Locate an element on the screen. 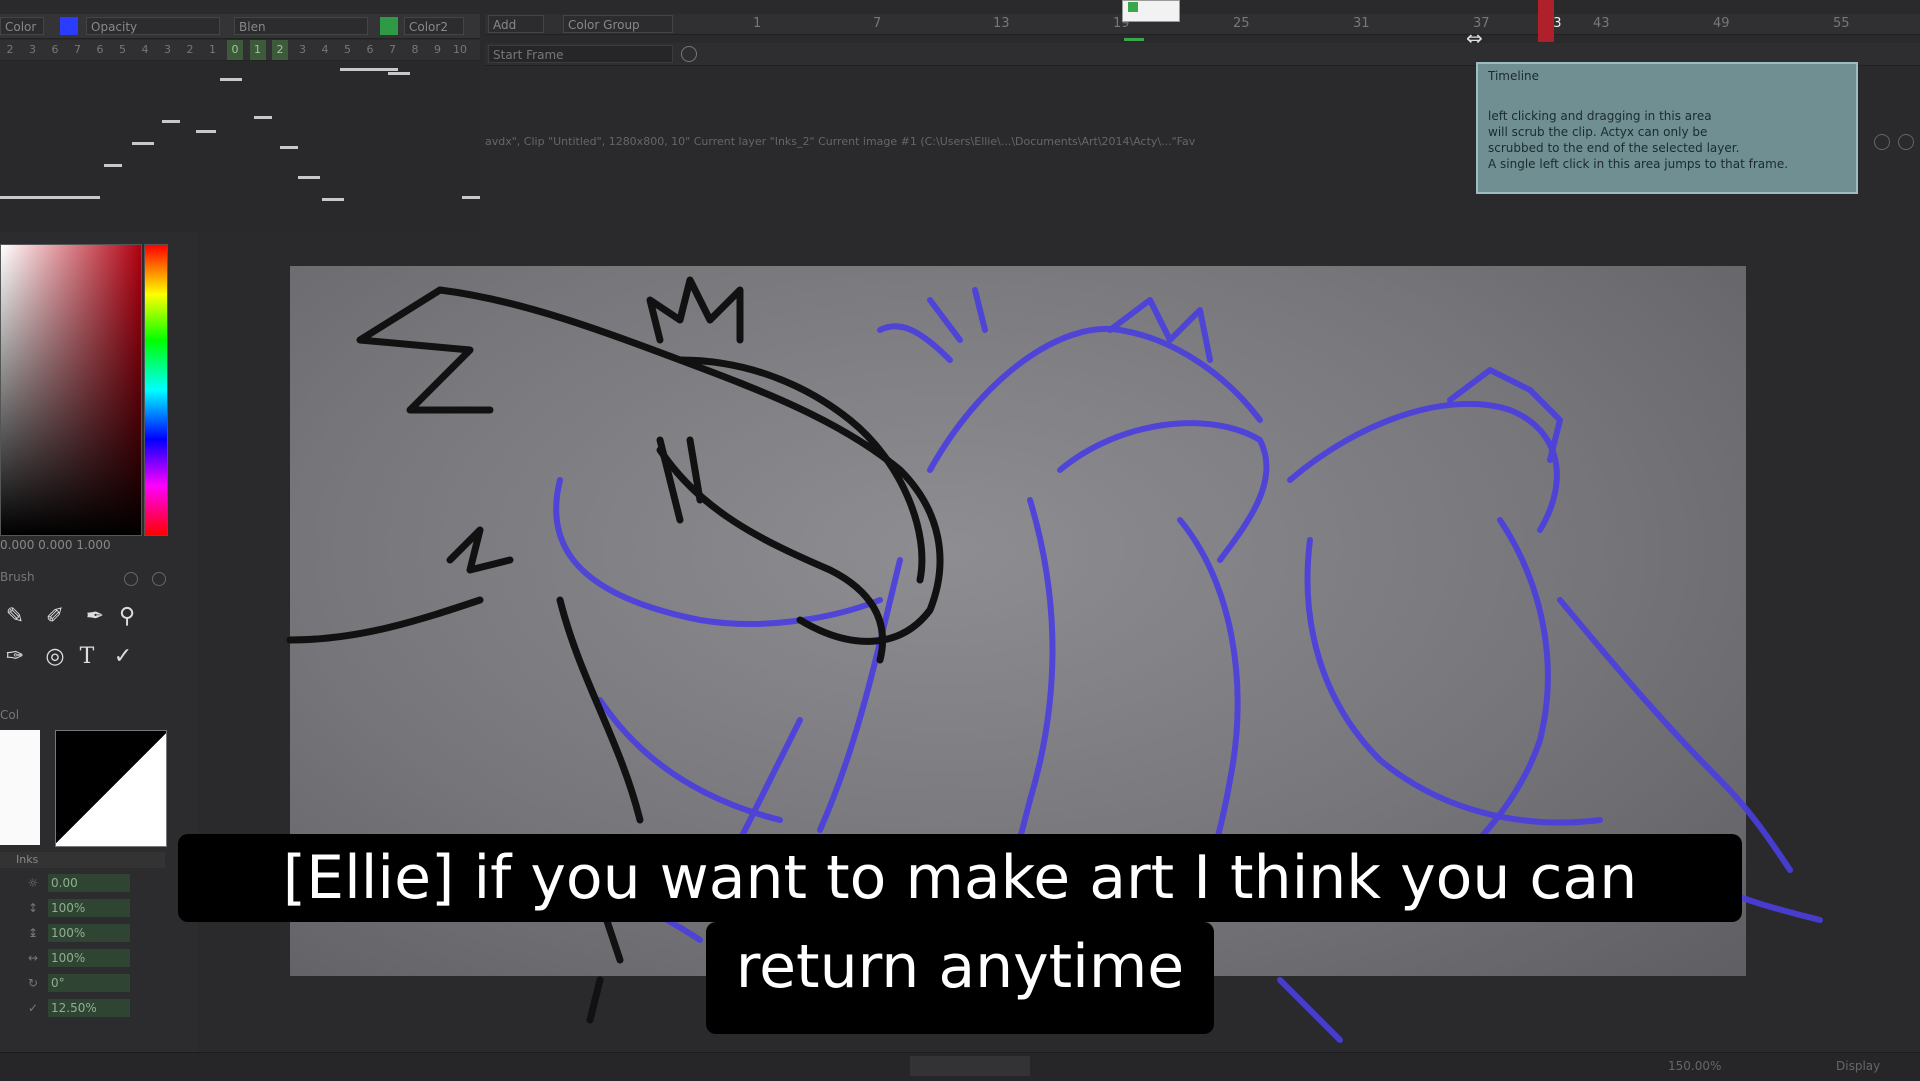 This screenshot has width=1920, height=1081. status-bar: 150.00% Display is located at coordinates (960, 1066).